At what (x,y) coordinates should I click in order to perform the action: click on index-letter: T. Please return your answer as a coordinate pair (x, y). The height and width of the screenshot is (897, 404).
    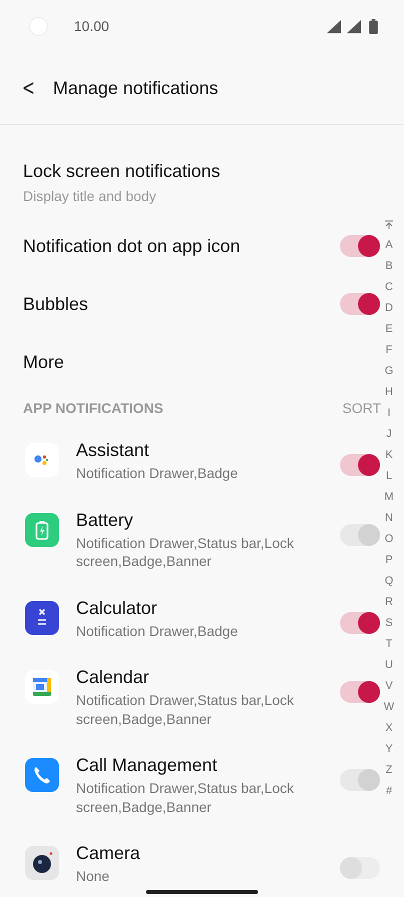
    Looking at the image, I should click on (389, 644).